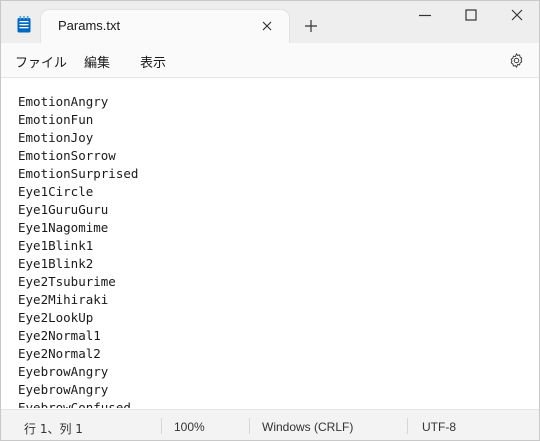 The height and width of the screenshot is (441, 540). Describe the element at coordinates (153, 61) in the screenshot. I see `menu-view: 表示` at that location.